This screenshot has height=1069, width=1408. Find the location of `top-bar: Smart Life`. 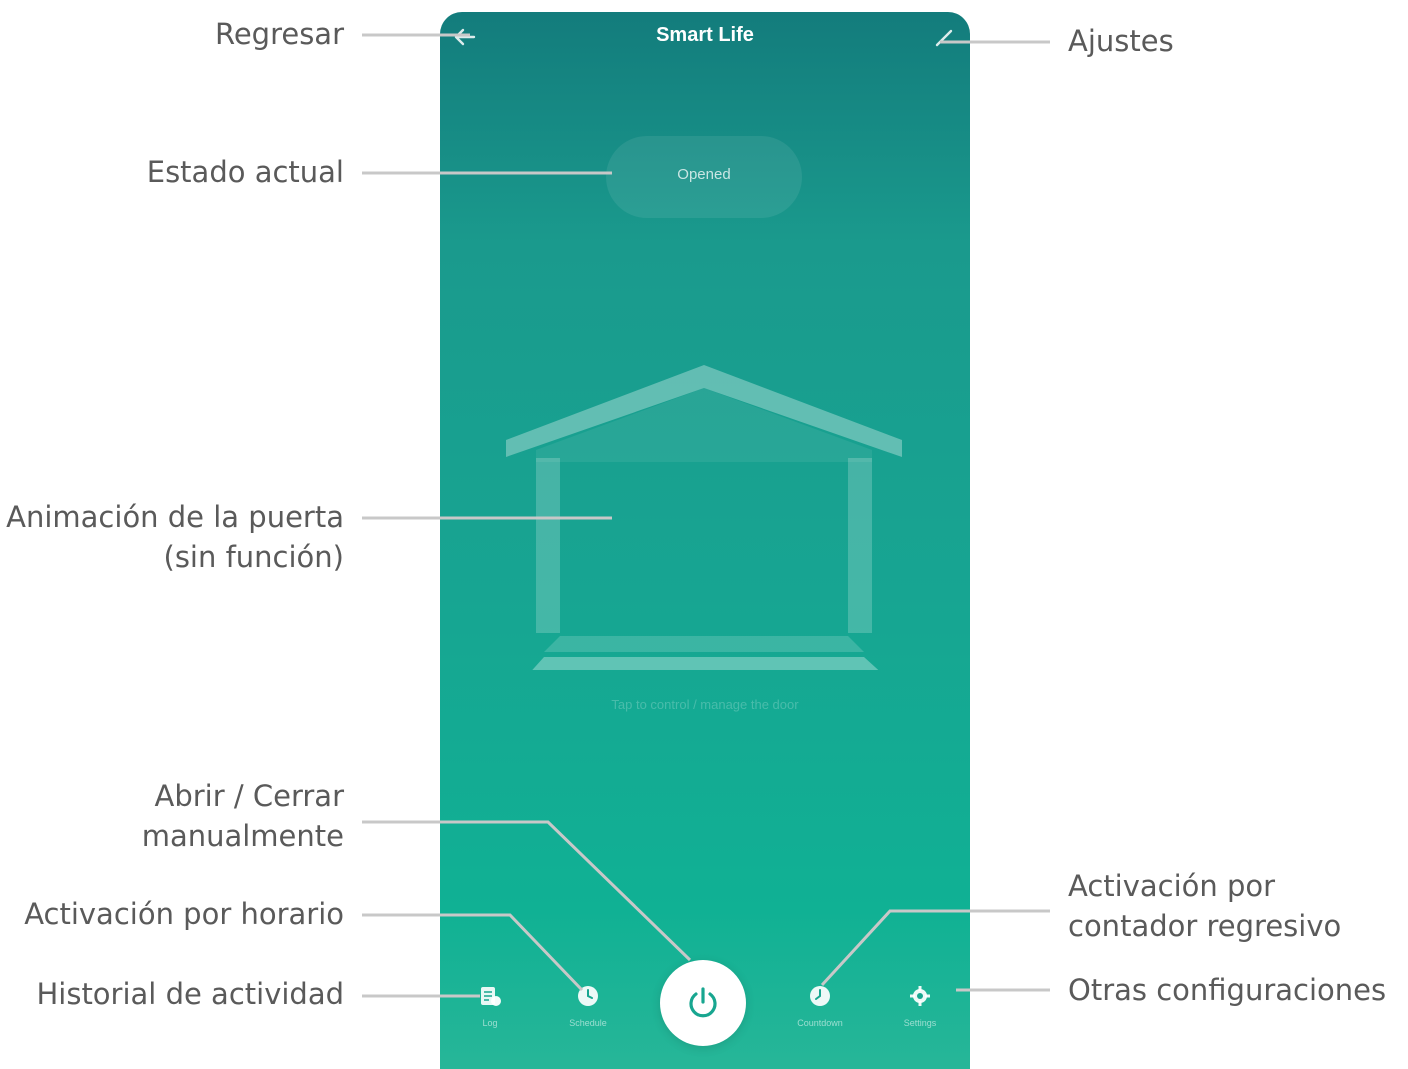

top-bar: Smart Life is located at coordinates (705, 37).